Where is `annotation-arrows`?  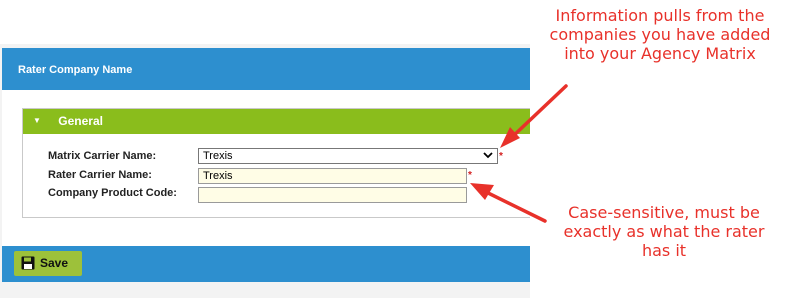
annotation-arrows is located at coordinates (519, 153).